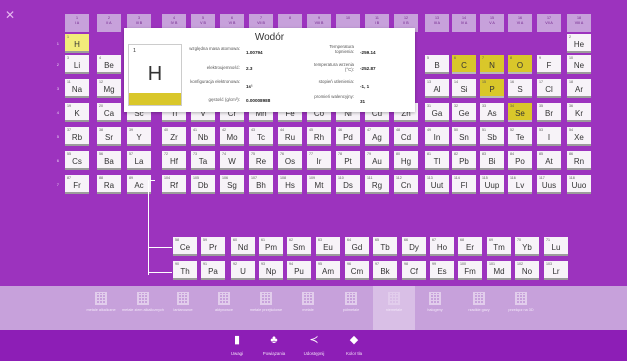 The height and width of the screenshot is (361, 627). I want to click on element-tile-he: 2 He, so click(579, 43).